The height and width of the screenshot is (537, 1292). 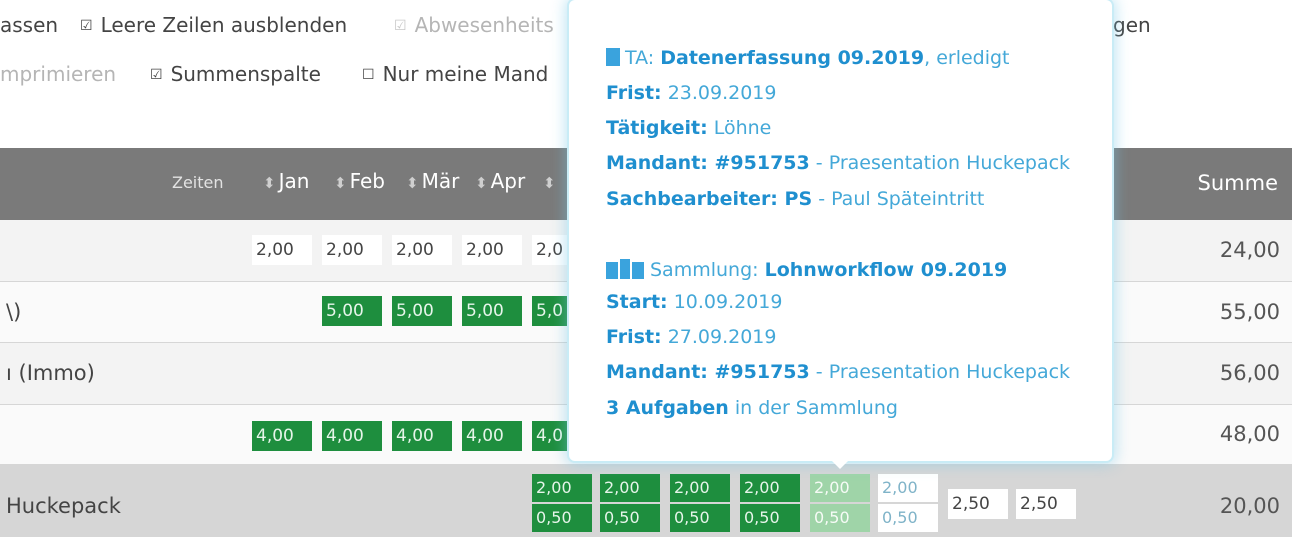 I want to click on task-frist: Frist: 23.09.2019, so click(x=691, y=93).